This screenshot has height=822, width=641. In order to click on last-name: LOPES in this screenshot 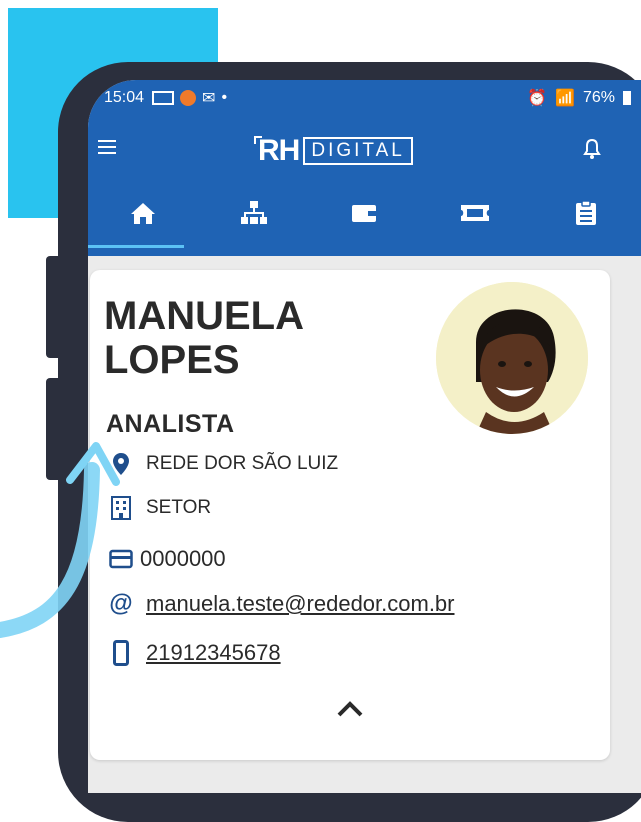, I will do `click(172, 360)`.